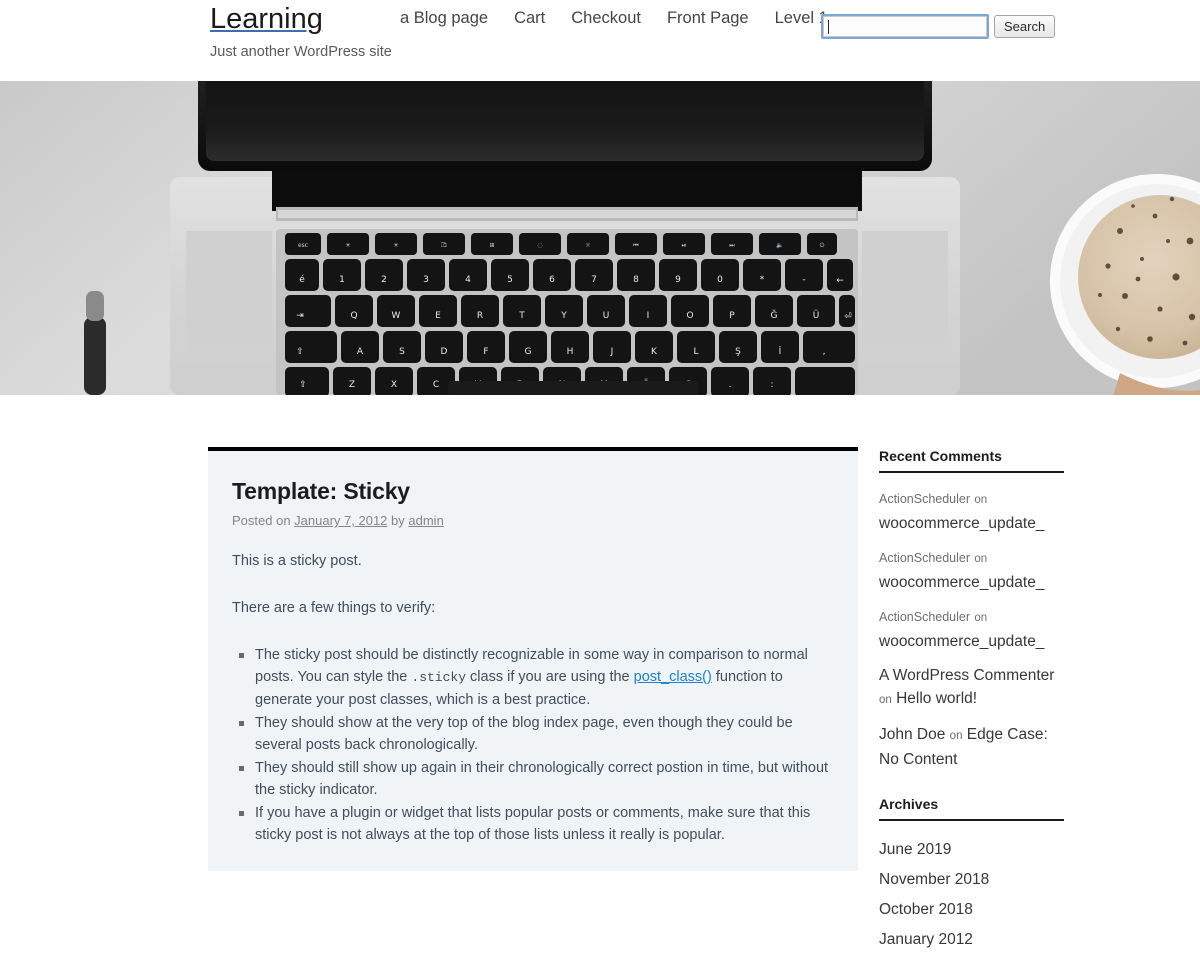  What do you see at coordinates (301, 52) in the screenshot?
I see `site-description: Just another WordPress site` at bounding box center [301, 52].